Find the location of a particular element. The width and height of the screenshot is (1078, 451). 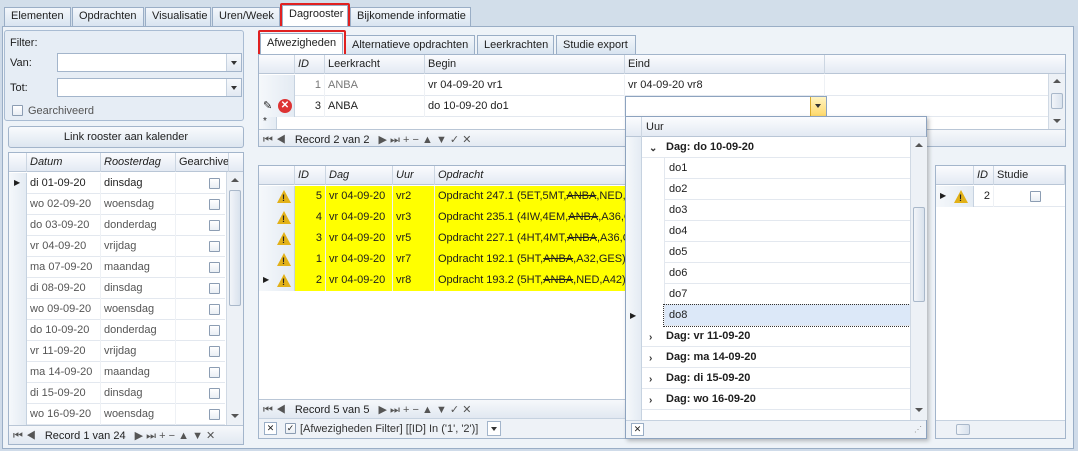

date-row: do 10-09-20 donderdag is located at coordinates (117, 330).